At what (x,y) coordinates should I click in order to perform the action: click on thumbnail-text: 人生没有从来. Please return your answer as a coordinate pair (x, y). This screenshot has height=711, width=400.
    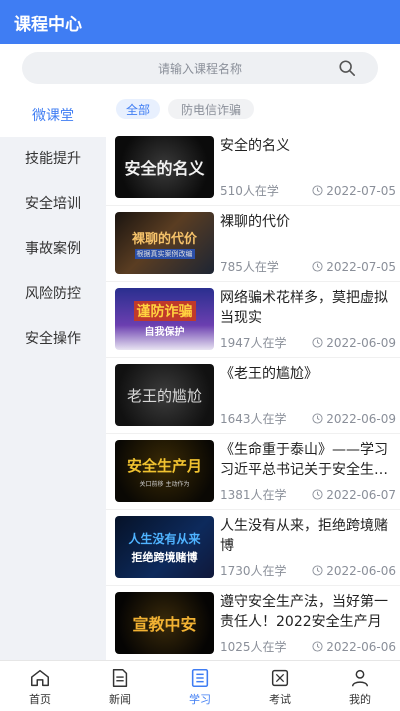
    Looking at the image, I should click on (164, 538).